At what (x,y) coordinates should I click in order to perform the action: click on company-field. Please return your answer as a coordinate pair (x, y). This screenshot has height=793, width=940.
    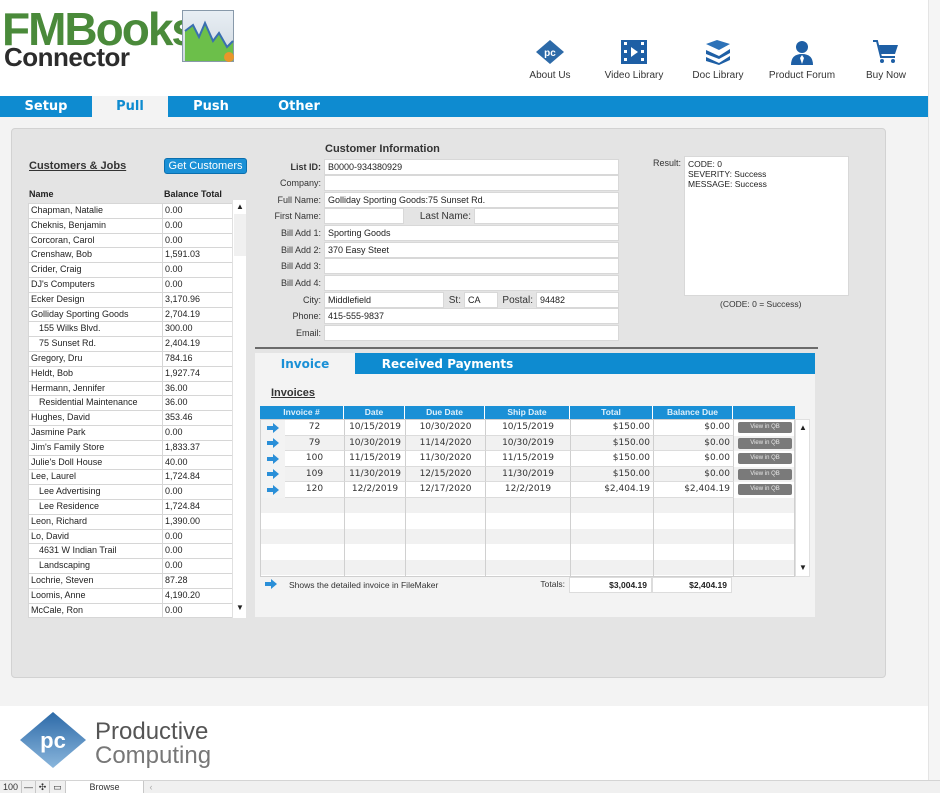
    Looking at the image, I should click on (471, 183).